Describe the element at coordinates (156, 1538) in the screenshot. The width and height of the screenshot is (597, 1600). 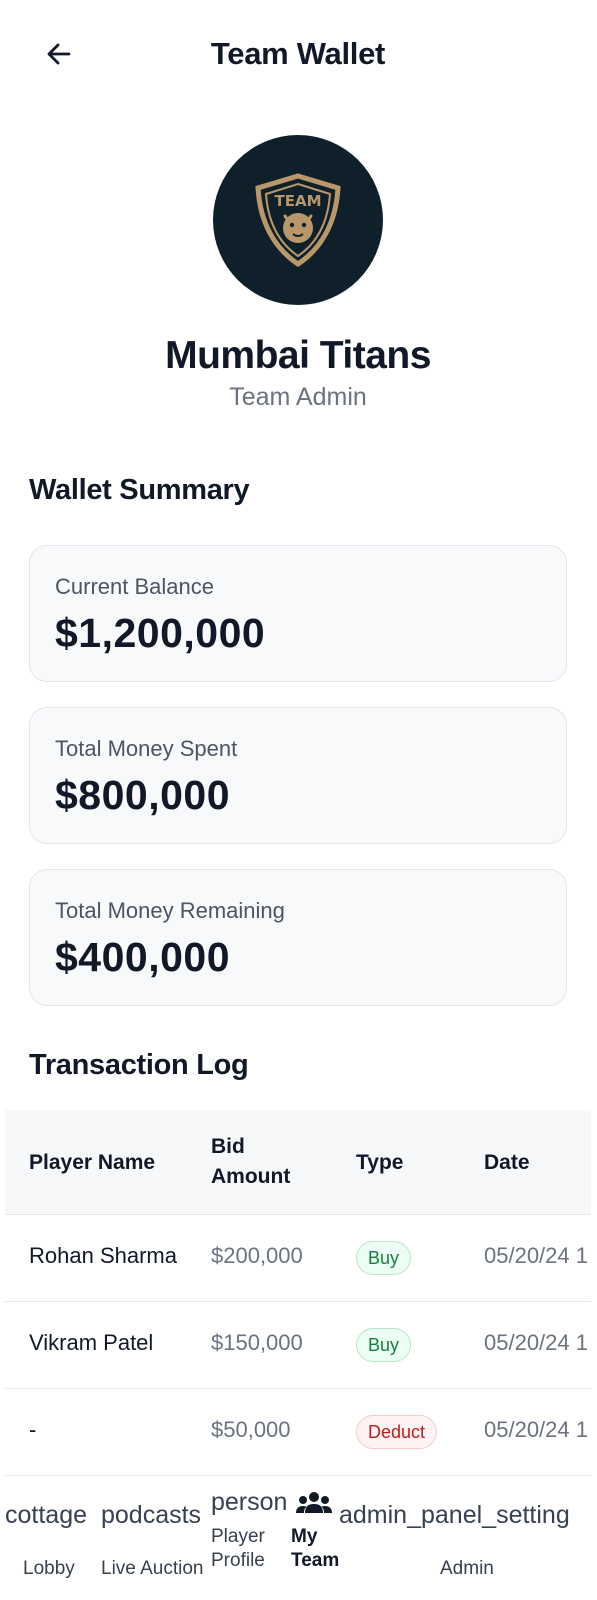
I see `nav-live-auction: podcasts Live Auction` at that location.